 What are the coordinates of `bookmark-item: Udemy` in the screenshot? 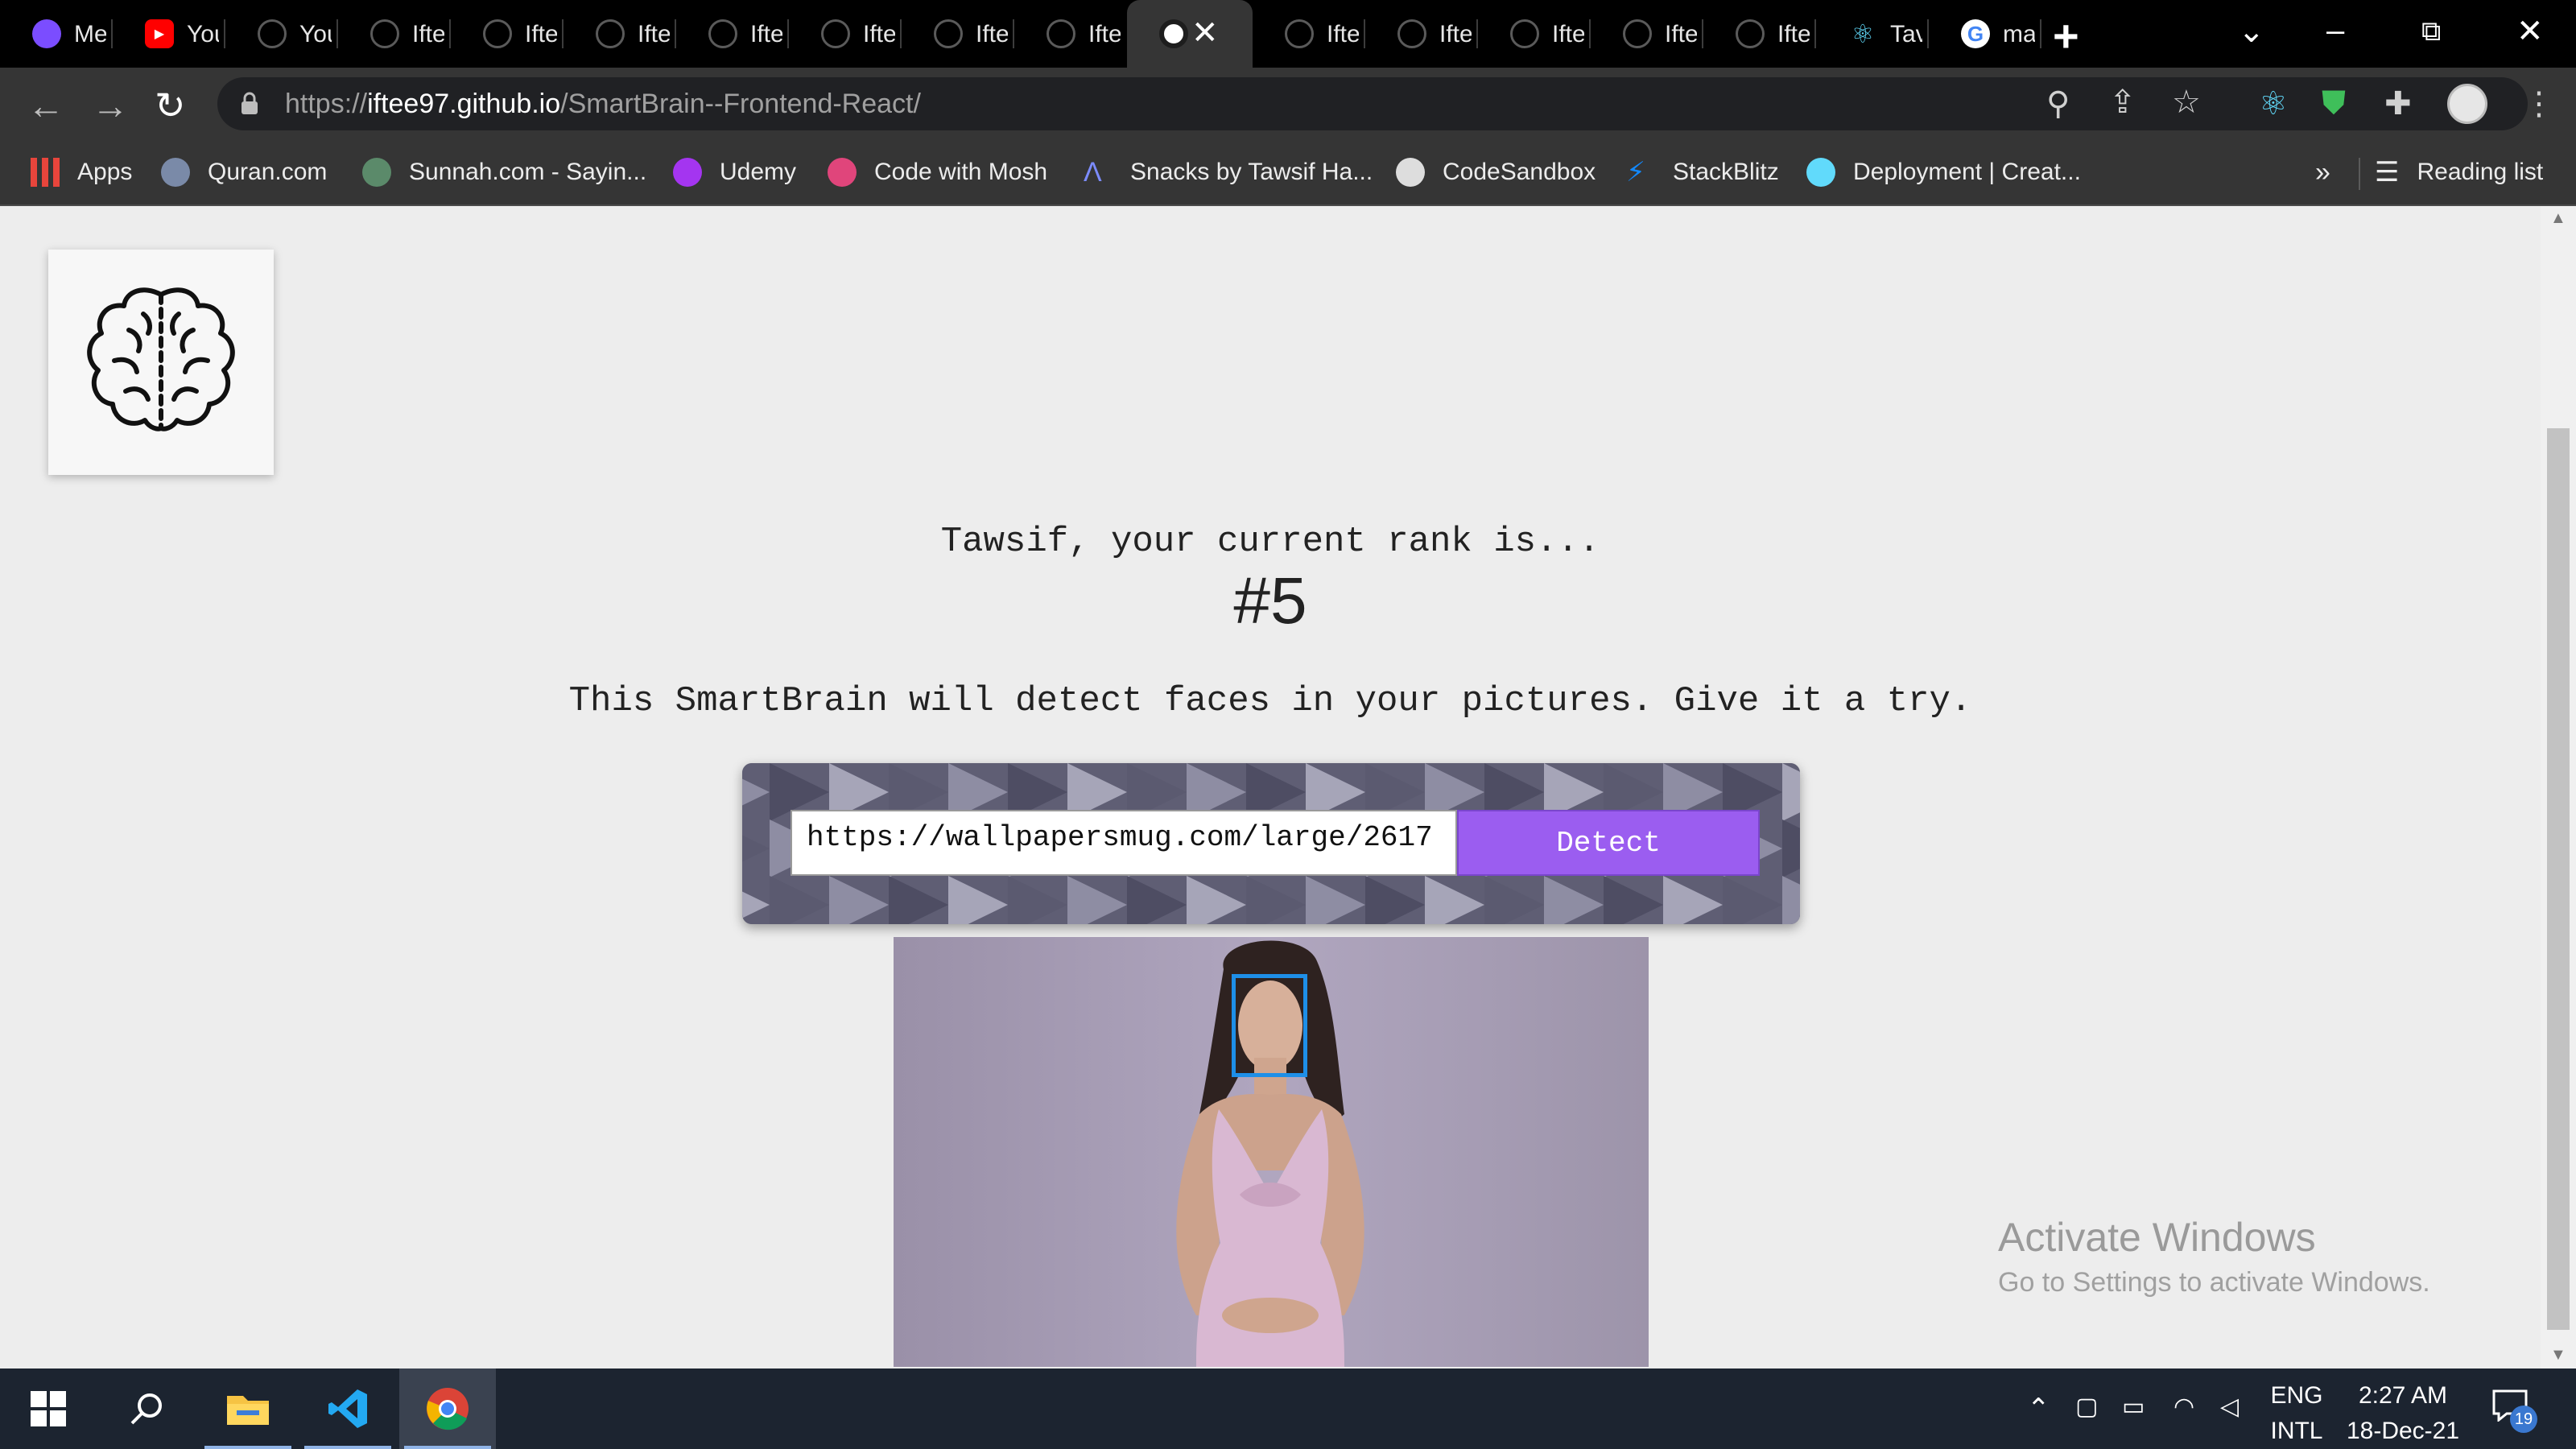 It's located at (734, 172).